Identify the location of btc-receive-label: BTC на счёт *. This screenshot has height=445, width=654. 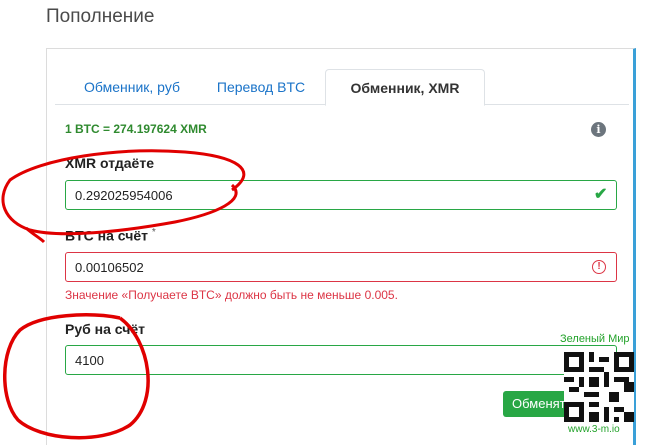
(110, 235).